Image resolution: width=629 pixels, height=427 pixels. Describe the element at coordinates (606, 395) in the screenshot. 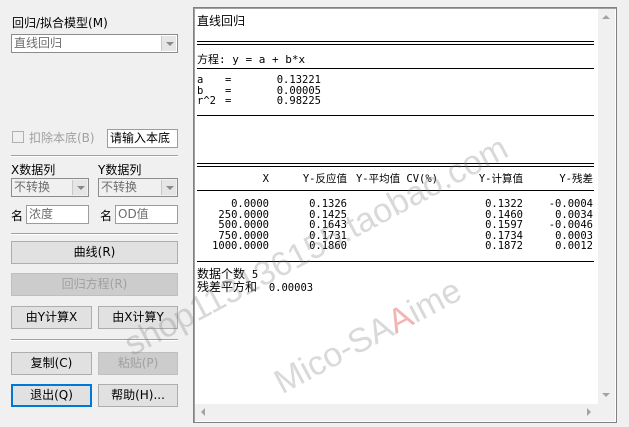

I see `scroll-down-icon` at that location.